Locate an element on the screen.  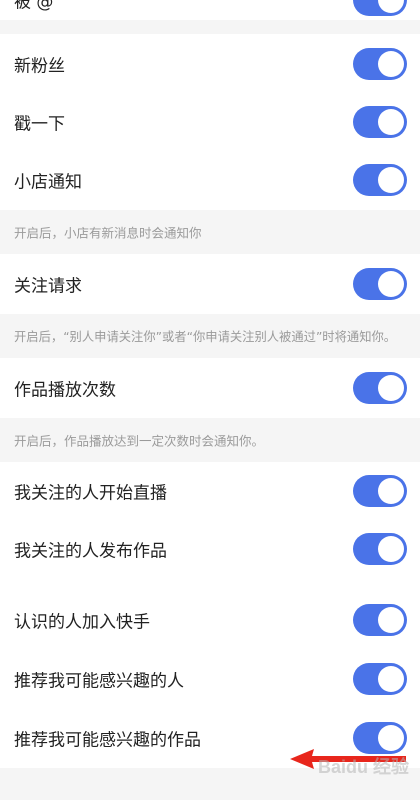
setting-row-recommend-people: 推荐我可能感兴趣的人 is located at coordinates (210, 679).